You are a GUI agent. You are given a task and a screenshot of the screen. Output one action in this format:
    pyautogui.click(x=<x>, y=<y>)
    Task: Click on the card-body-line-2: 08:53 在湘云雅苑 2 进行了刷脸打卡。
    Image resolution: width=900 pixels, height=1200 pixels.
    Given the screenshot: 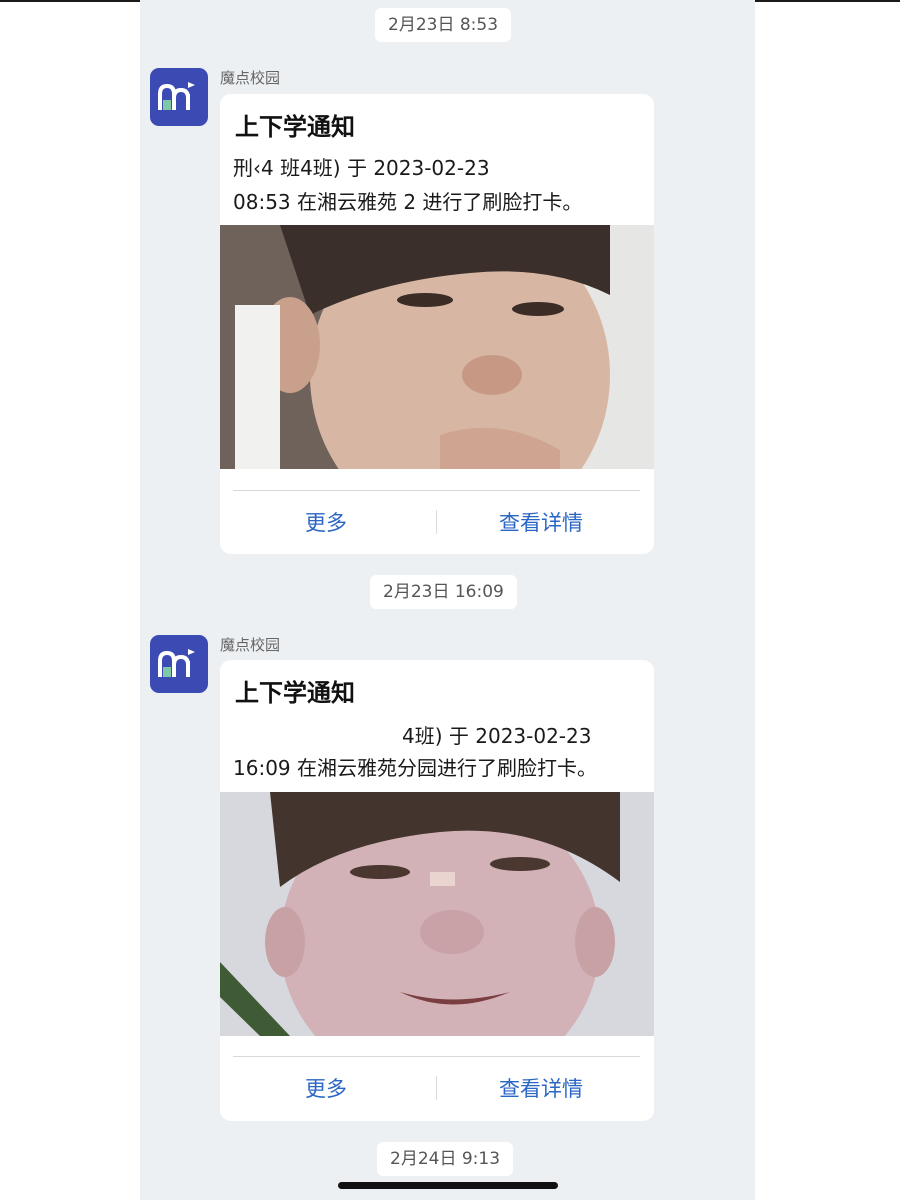 What is the action you would take?
    pyautogui.click(x=408, y=202)
    